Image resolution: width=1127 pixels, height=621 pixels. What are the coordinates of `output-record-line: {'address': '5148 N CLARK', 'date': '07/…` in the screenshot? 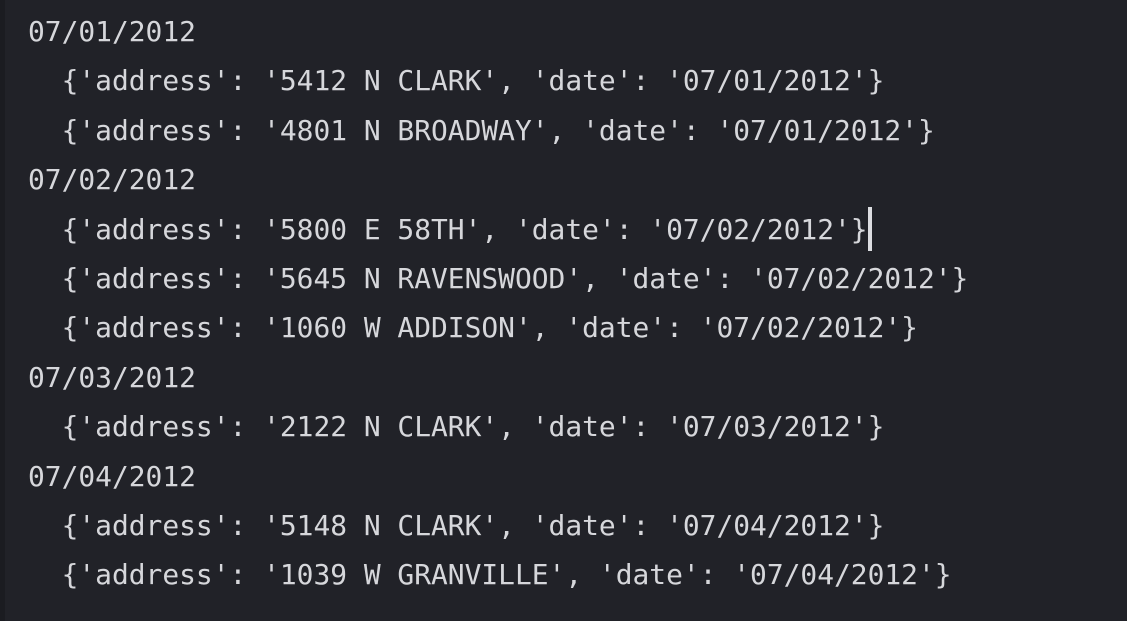 It's located at (563, 525).